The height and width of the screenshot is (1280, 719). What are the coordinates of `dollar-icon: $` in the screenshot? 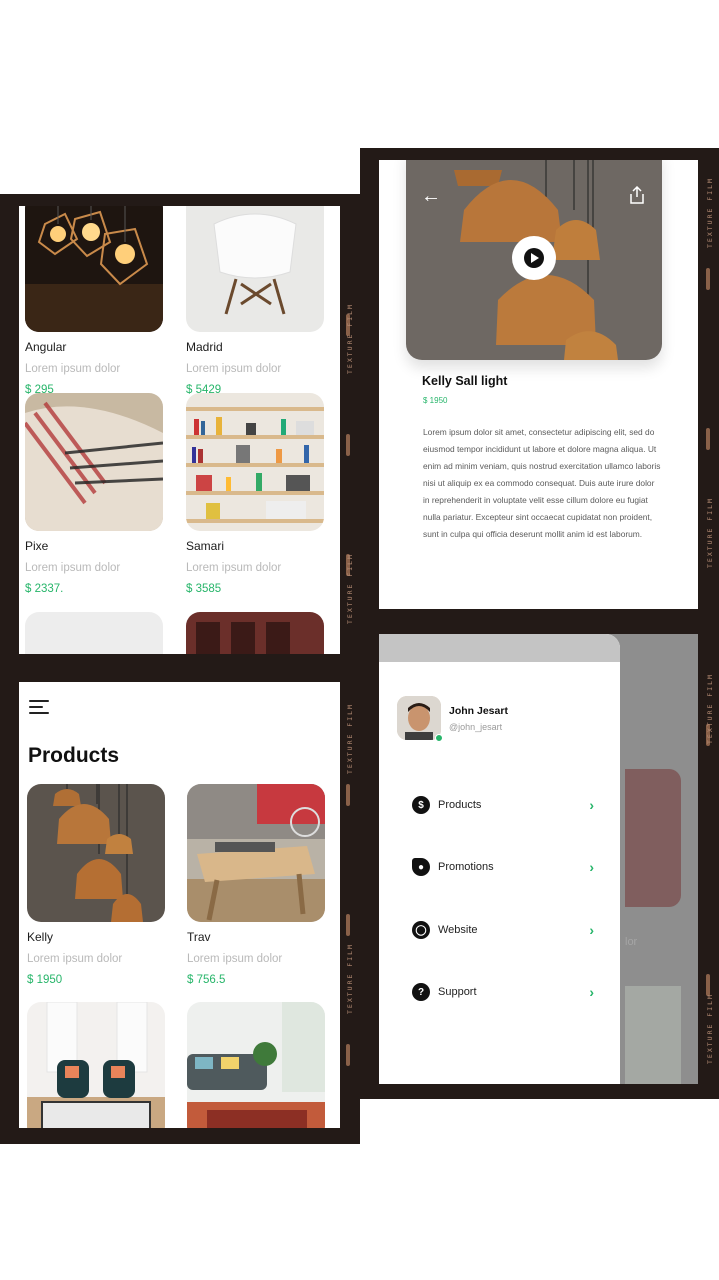 It's located at (421, 805).